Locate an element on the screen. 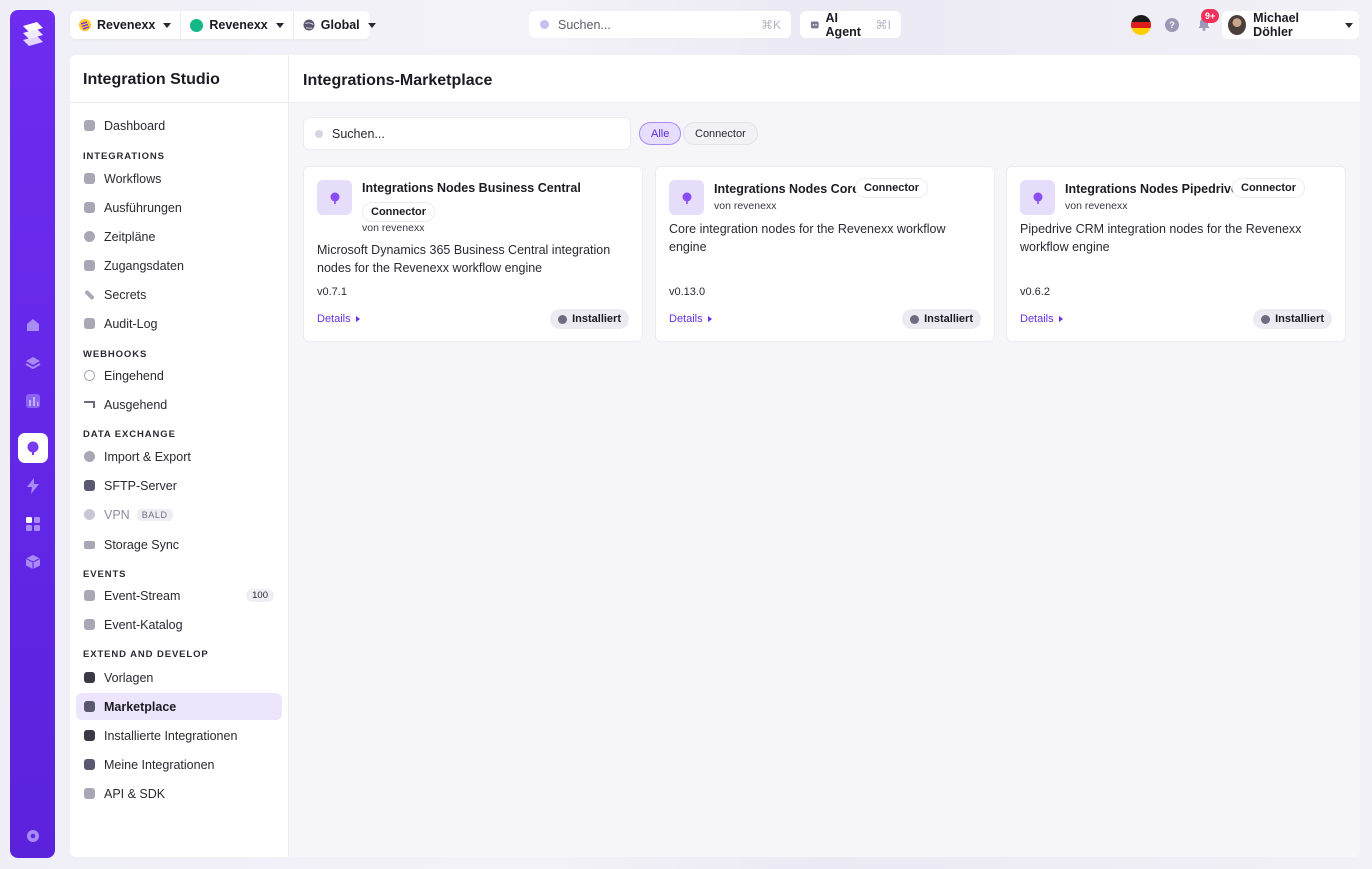 Image resolution: width=1372 pixels, height=869 pixels. sidebar-item-my-integrations: Meine Integrationen is located at coordinates (179, 764).